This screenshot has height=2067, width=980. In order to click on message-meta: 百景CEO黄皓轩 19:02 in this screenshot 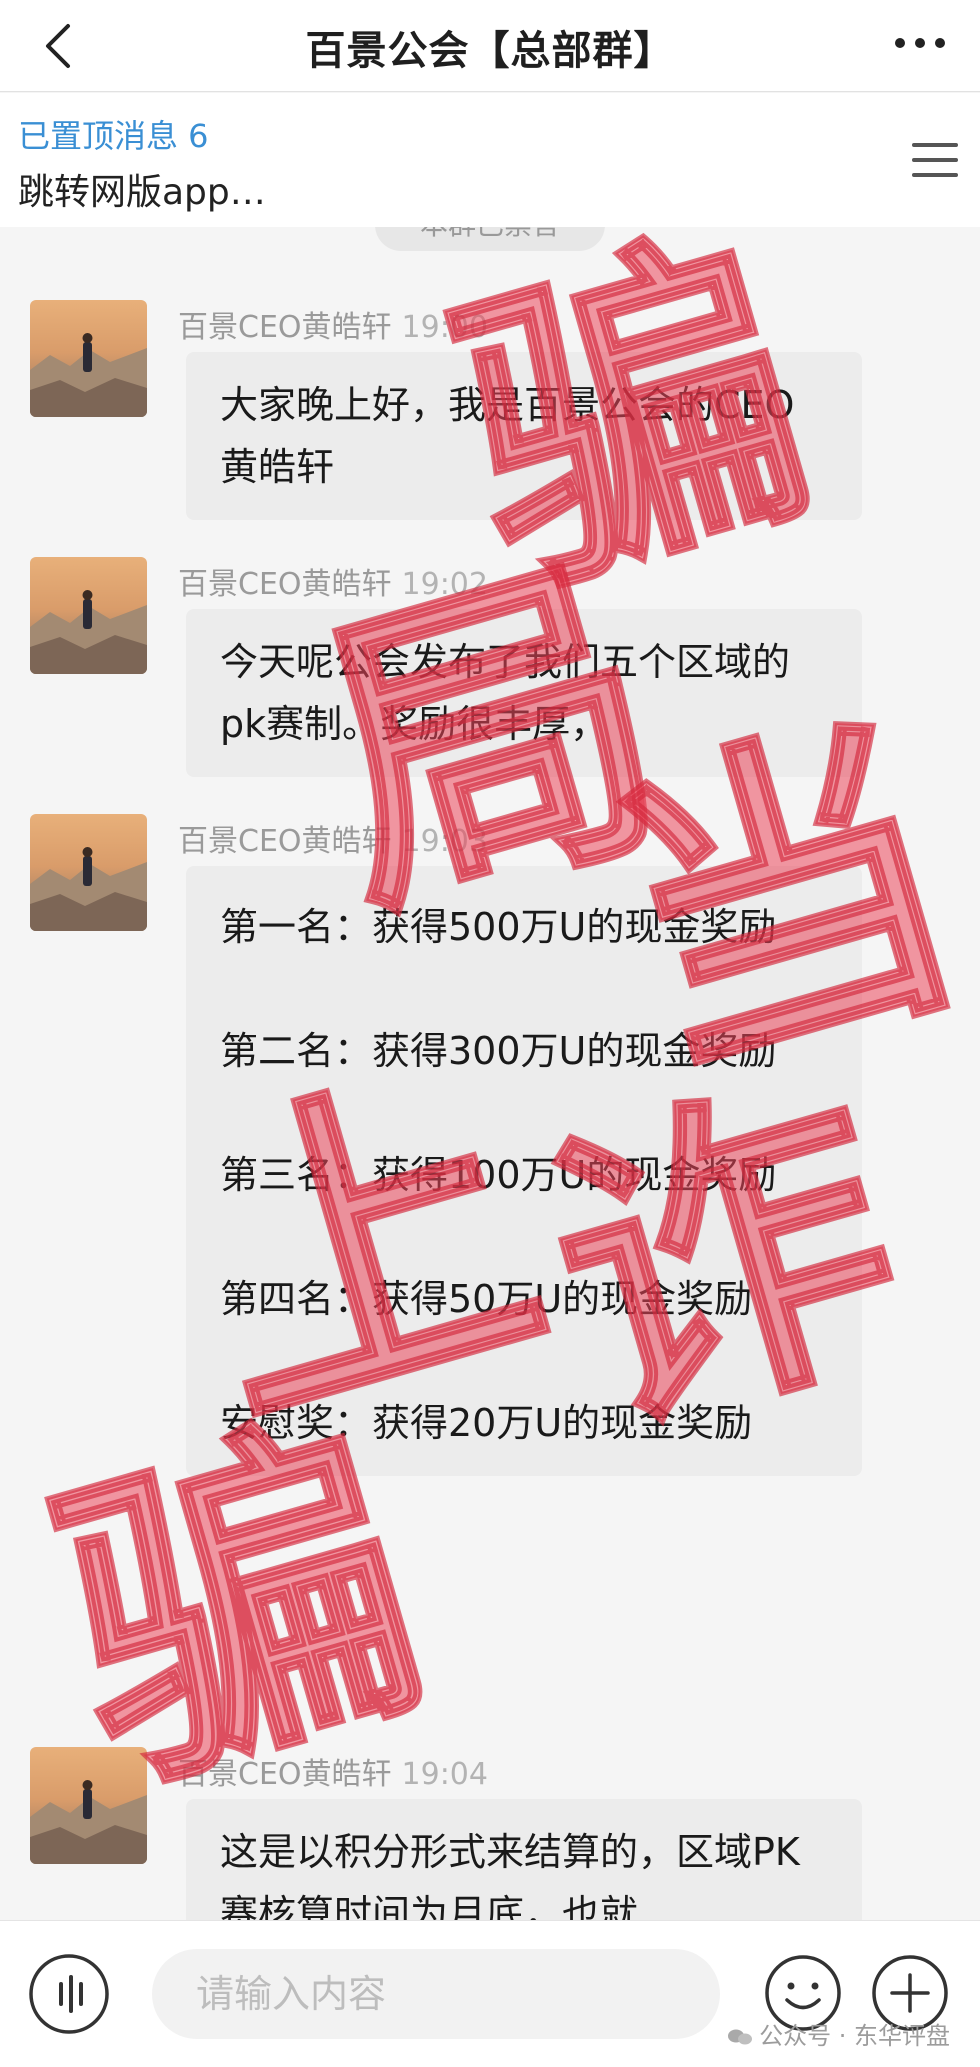, I will do `click(333, 581)`.